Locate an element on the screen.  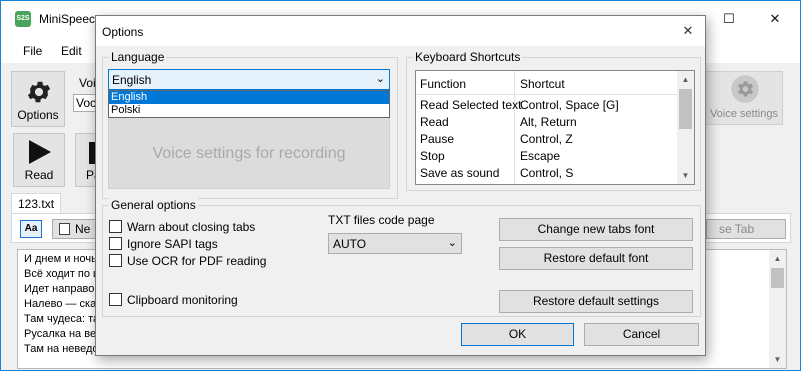
cell-function: Read Selected text is located at coordinates (471, 105).